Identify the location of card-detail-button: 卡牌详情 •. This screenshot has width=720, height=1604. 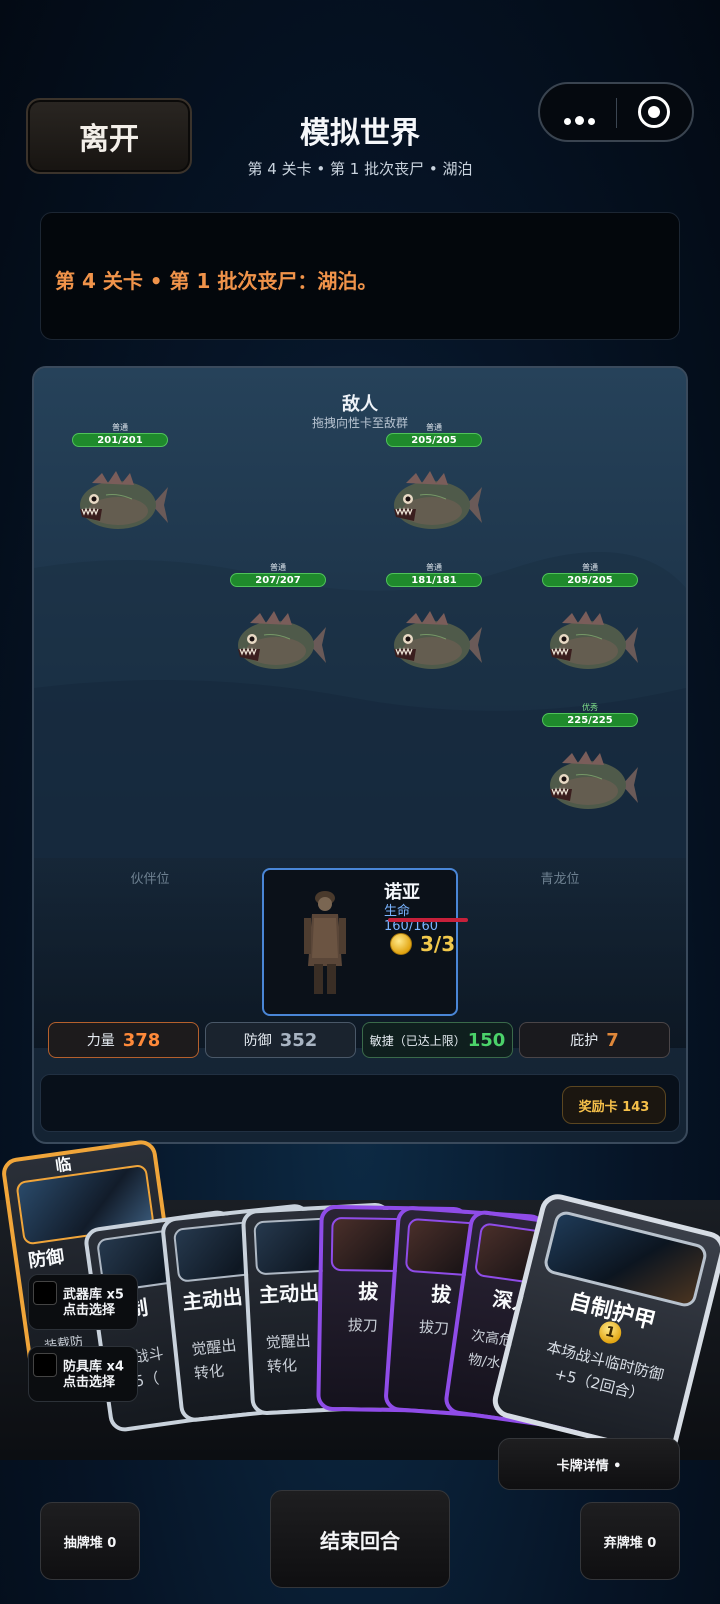
(589, 1464).